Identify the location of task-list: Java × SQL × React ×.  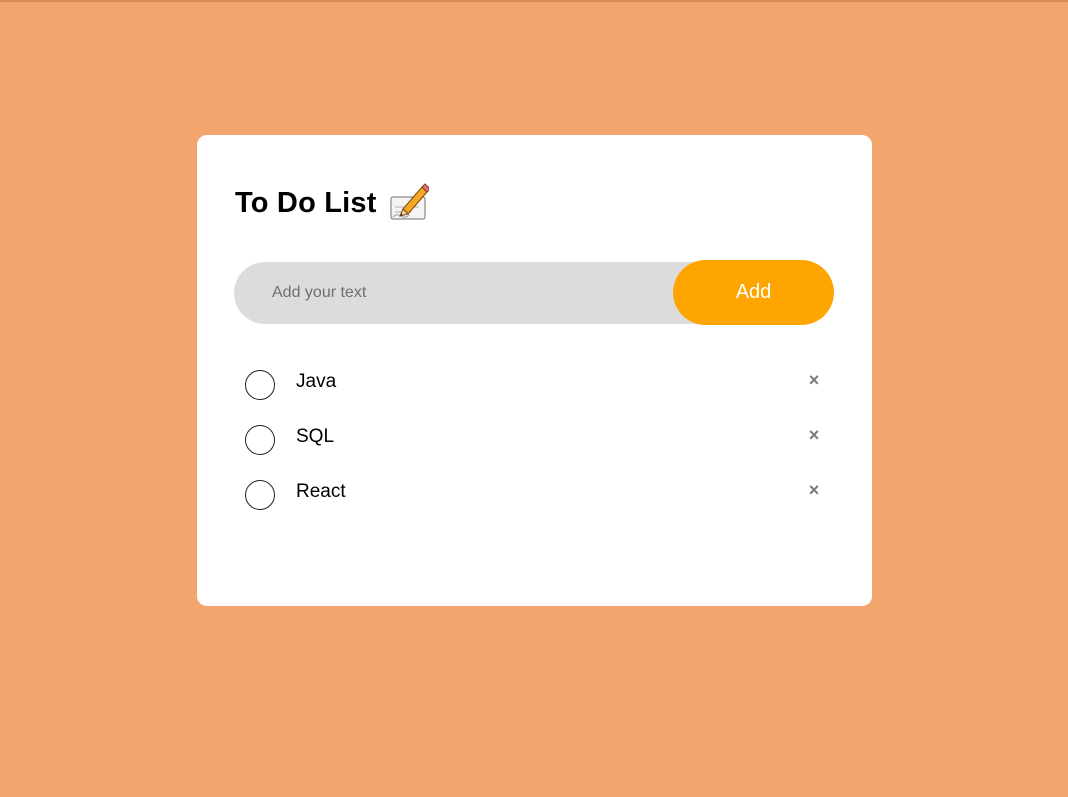
(540, 445).